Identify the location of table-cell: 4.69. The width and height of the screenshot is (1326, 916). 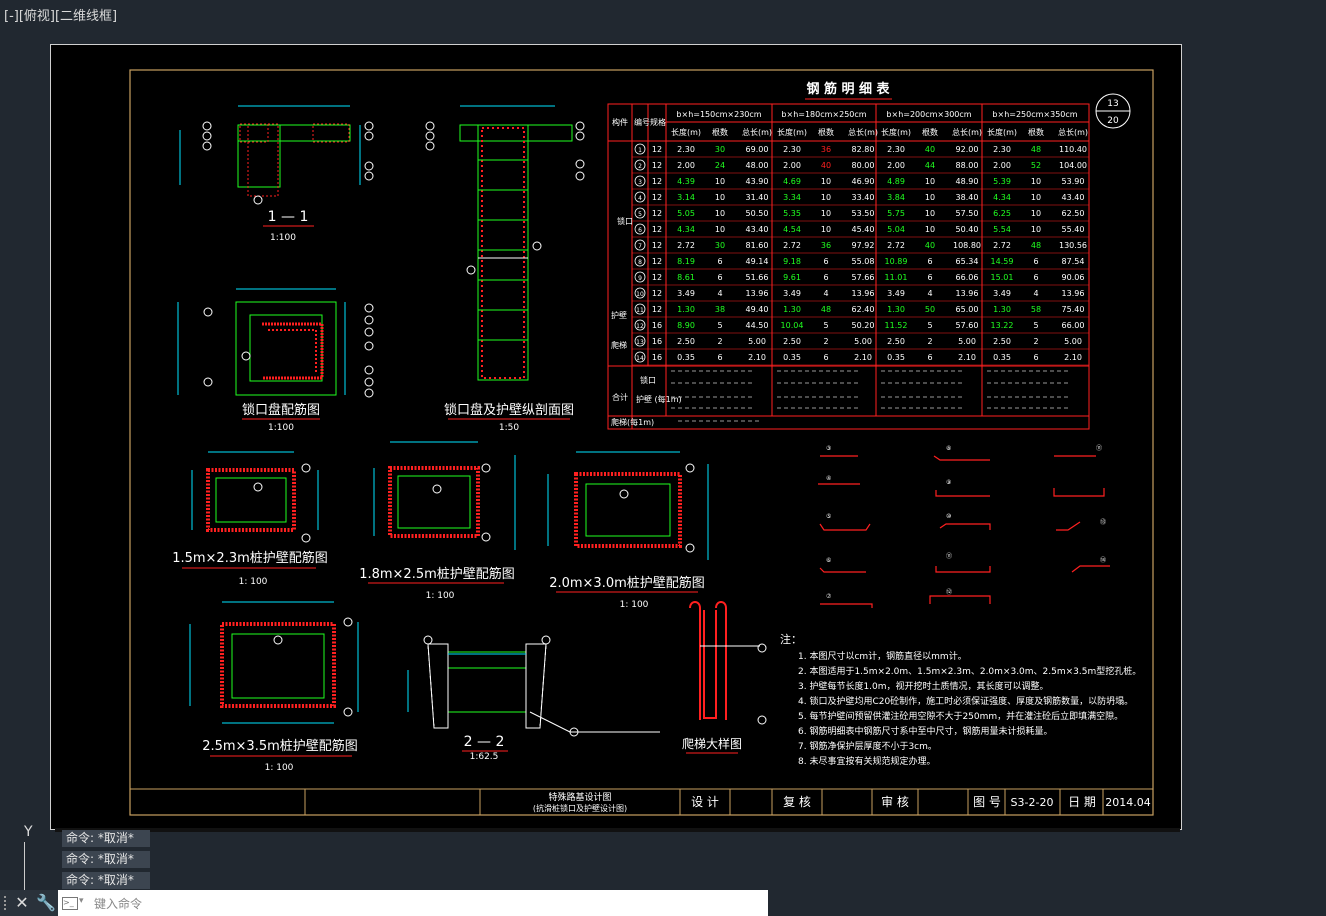
(792, 181).